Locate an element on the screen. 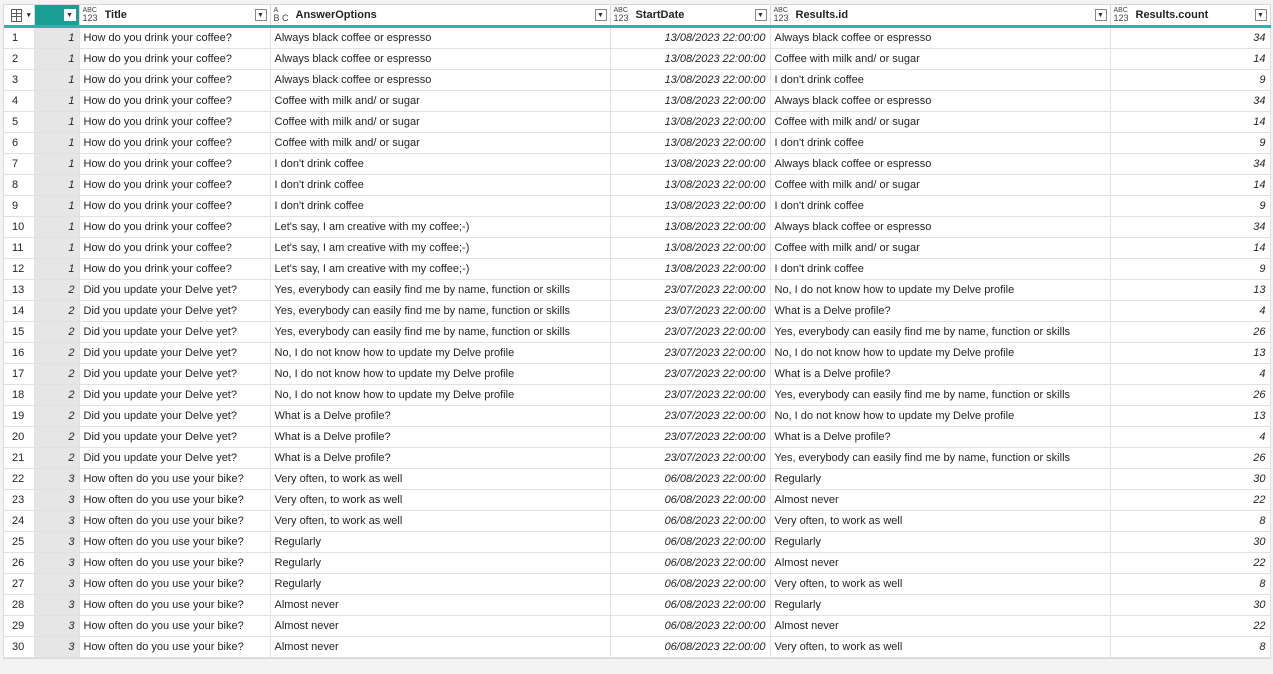 Image resolution: width=1273 pixels, height=674 pixels. row-number: 9 is located at coordinates (19, 206).